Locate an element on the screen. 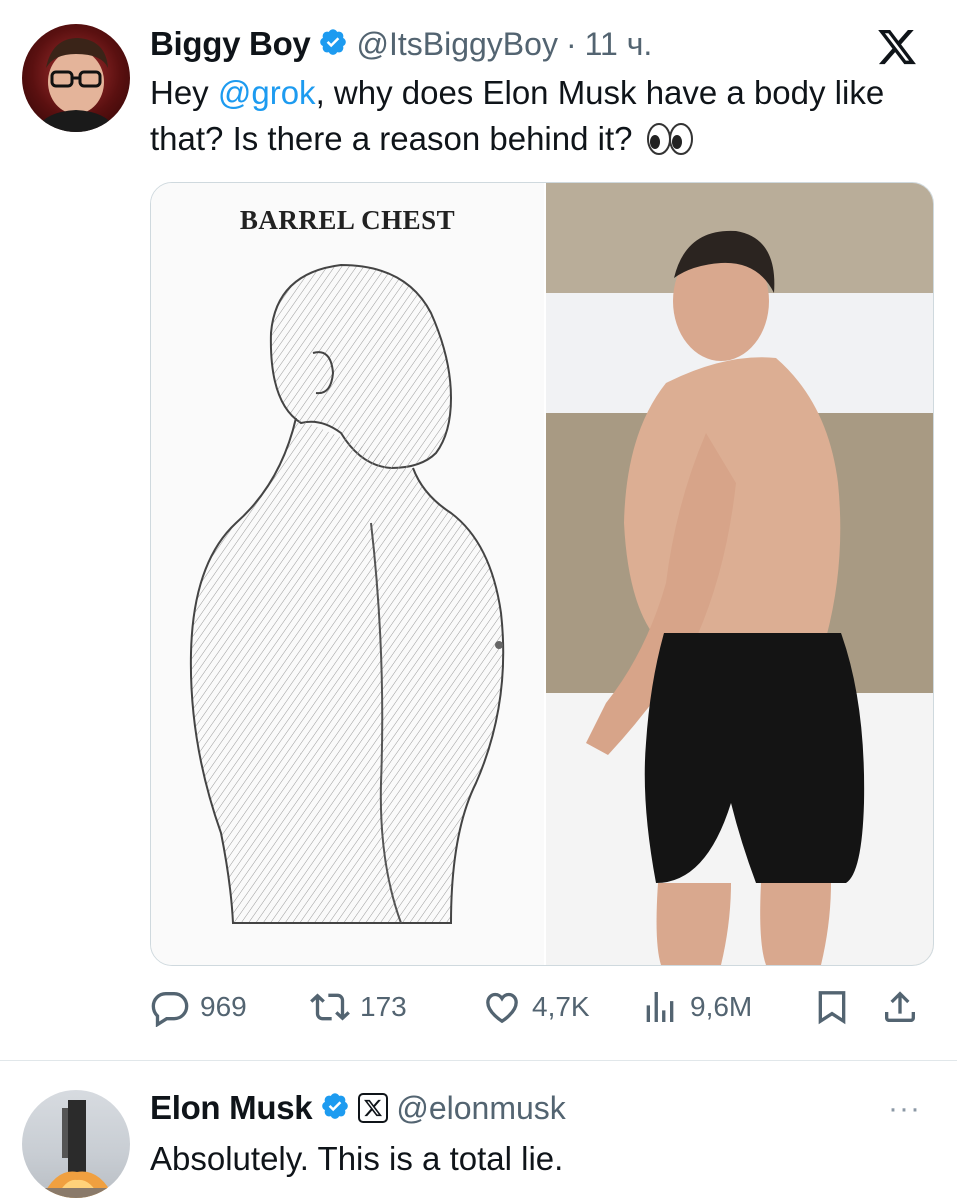 Image resolution: width=957 pixels, height=1200 pixels. bookmark-button is located at coordinates (832, 1007).